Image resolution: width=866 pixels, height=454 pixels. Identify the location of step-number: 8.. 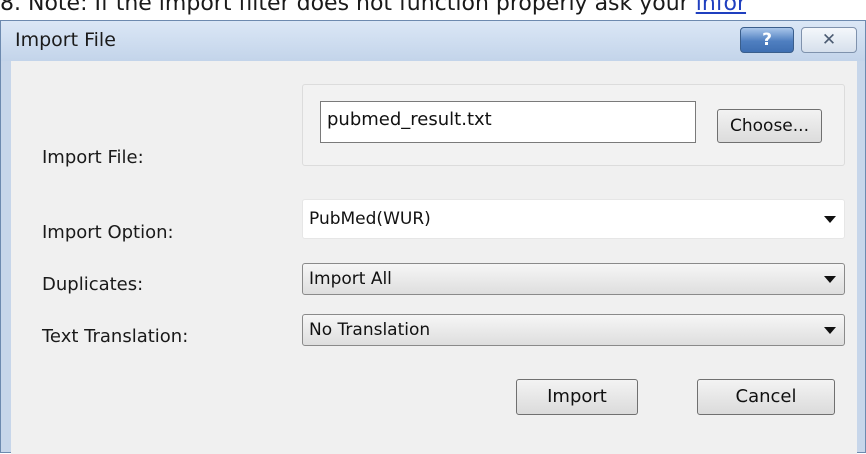
(10, 8).